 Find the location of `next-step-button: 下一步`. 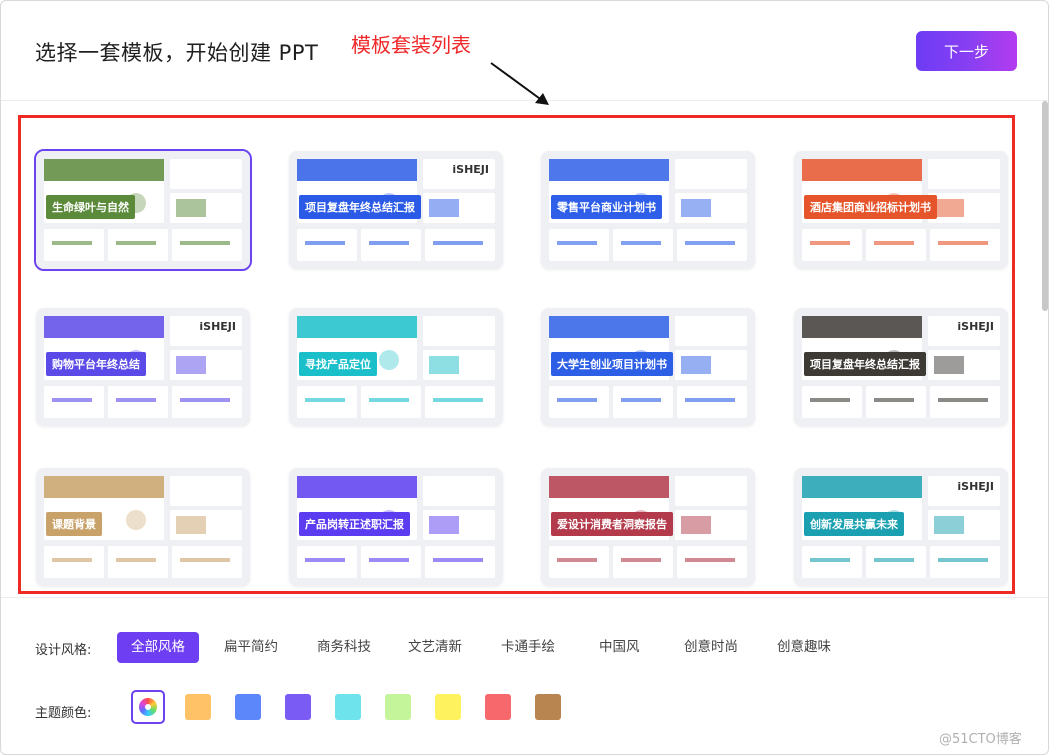

next-step-button: 下一步 is located at coordinates (966, 51).